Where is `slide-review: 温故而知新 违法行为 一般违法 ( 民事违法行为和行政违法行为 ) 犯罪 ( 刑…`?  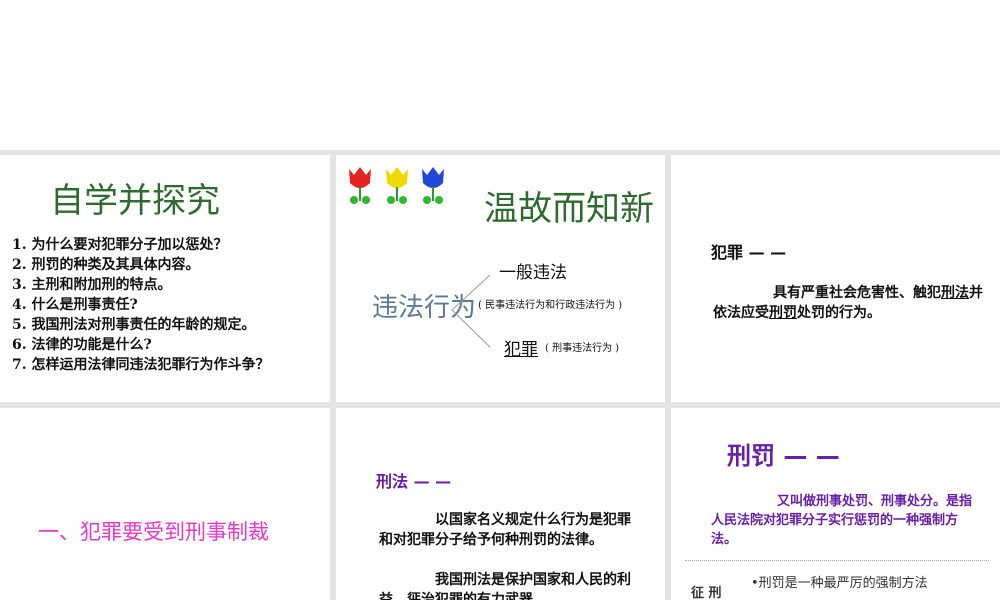 slide-review: 温故而知新 违法行为 一般违法 ( 民事违法行为和行政违法行为 ) 犯罪 ( 刑… is located at coordinates (500, 278).